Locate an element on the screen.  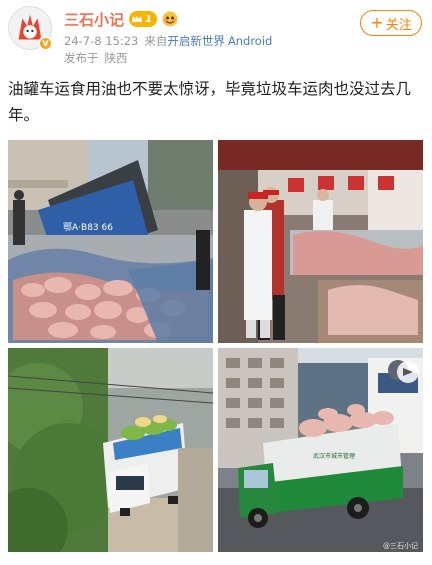
crown-icon is located at coordinates (137, 18).